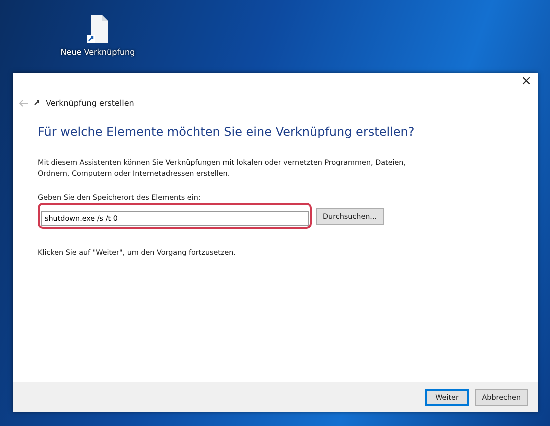 This screenshot has width=550, height=426. I want to click on window-title: Verknüpfung erstellen, so click(90, 103).